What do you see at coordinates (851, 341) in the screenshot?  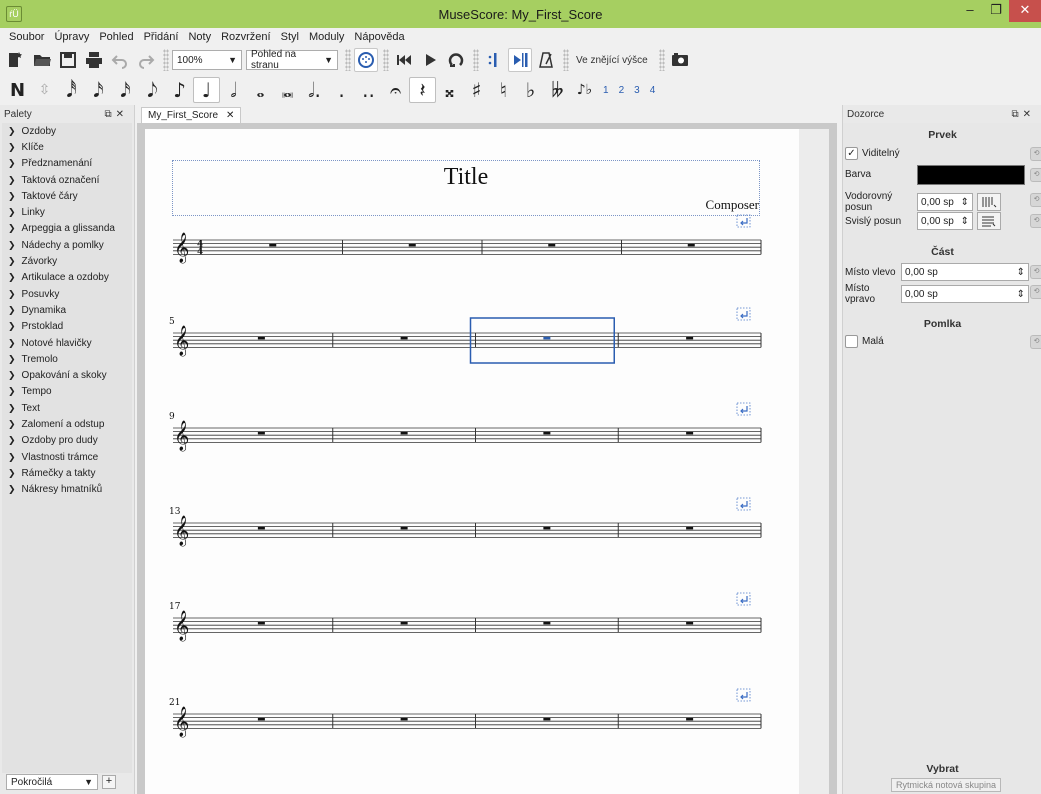 I see `small-checkbox` at bounding box center [851, 341].